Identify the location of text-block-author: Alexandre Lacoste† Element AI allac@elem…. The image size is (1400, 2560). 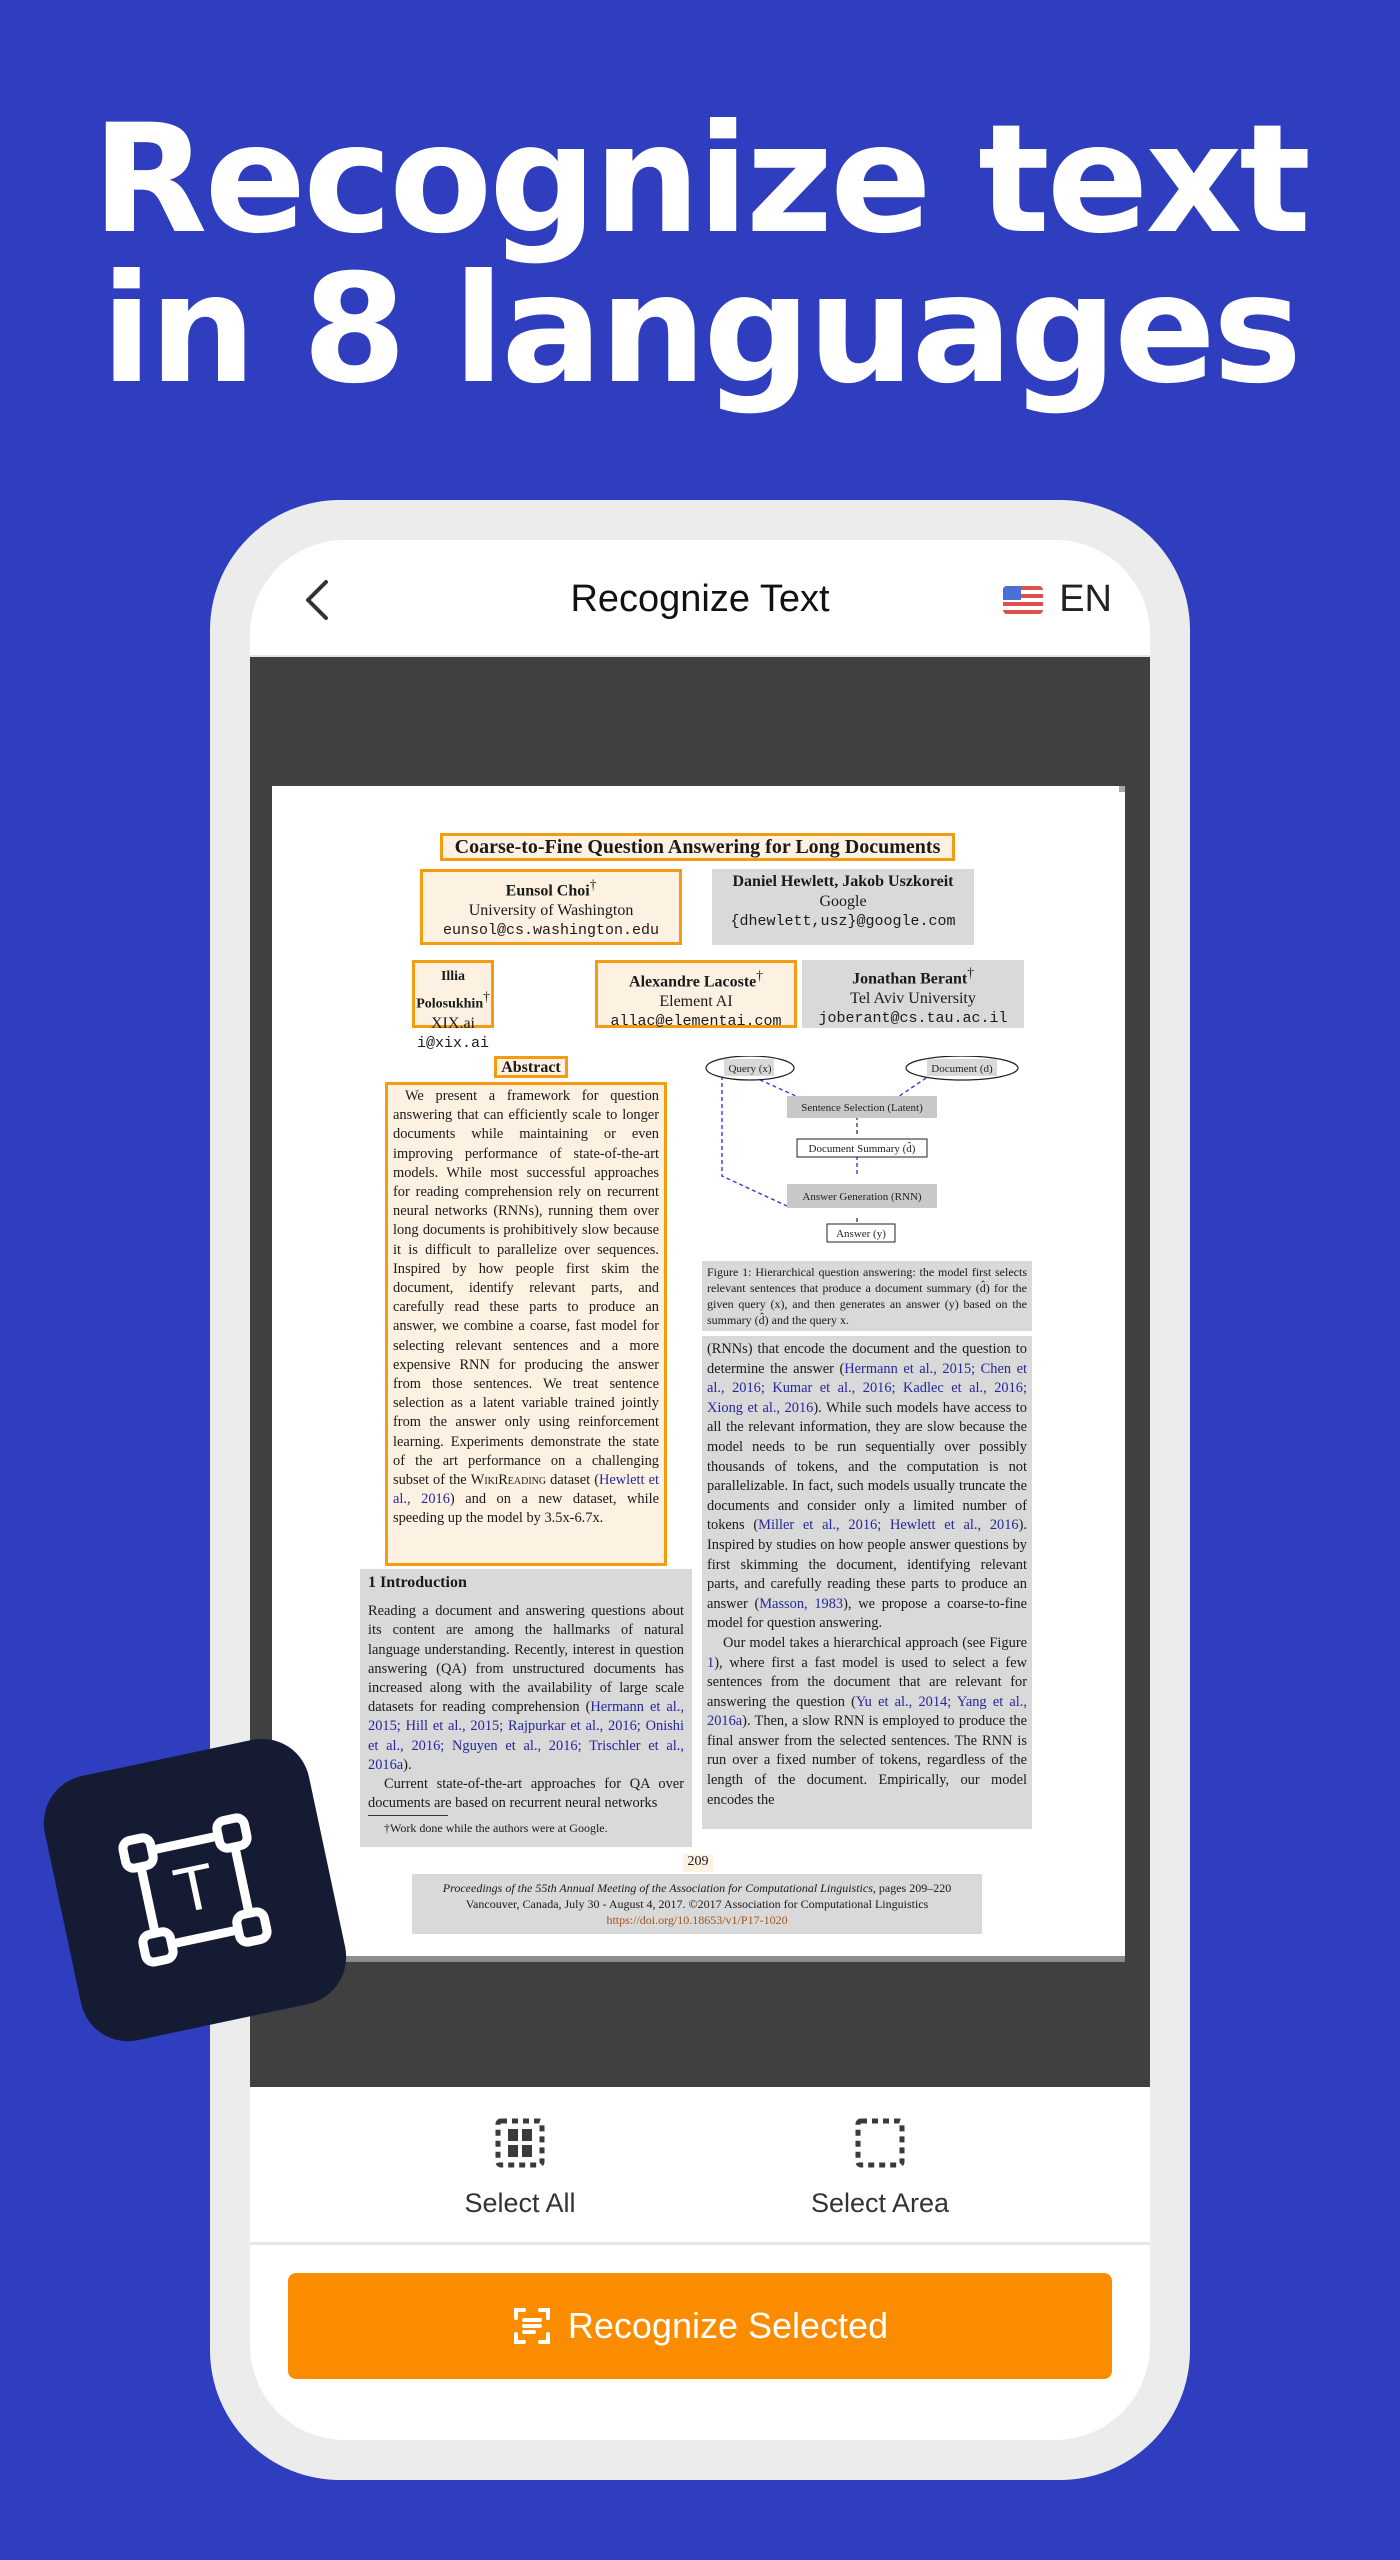
(696, 995).